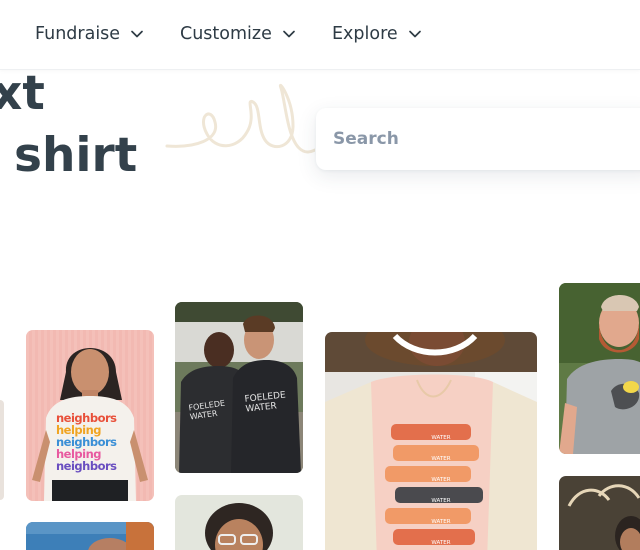  Describe the element at coordinates (320, 35) in the screenshot. I see `top-navigation: Fundraise Customize Explore` at that location.